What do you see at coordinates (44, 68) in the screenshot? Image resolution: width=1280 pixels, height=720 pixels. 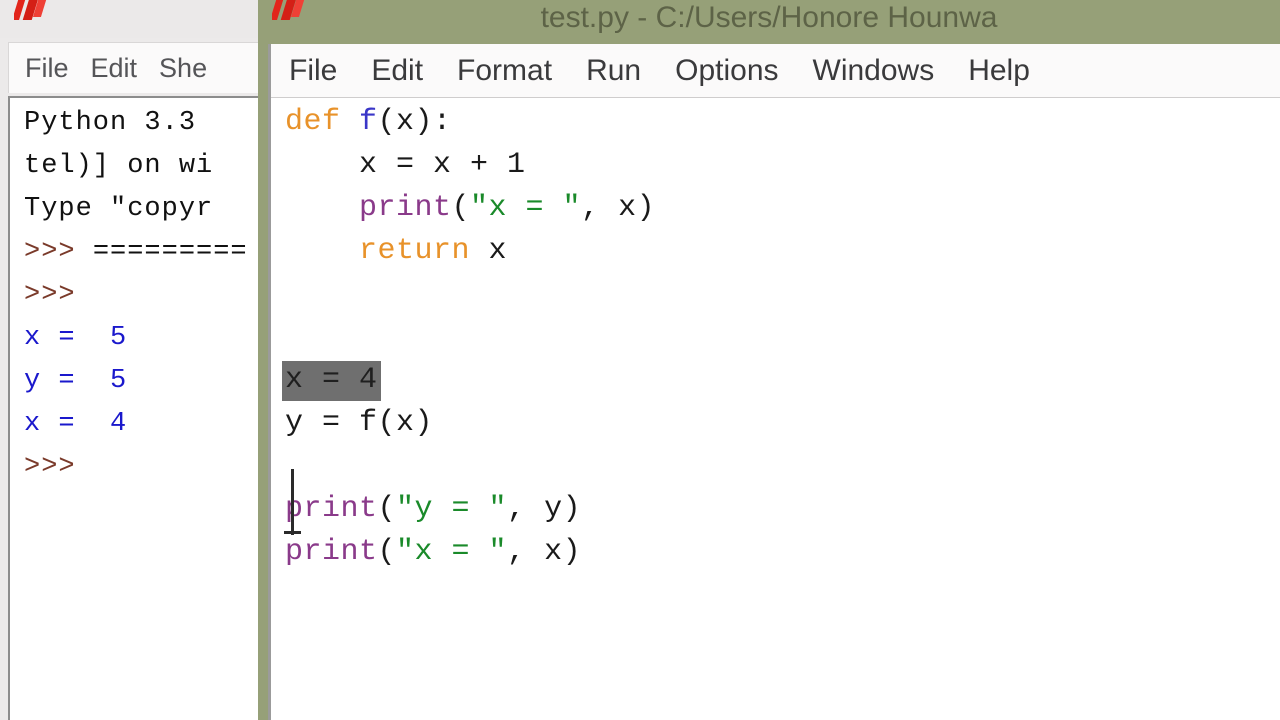 I see `shell-menu-item-file: File` at bounding box center [44, 68].